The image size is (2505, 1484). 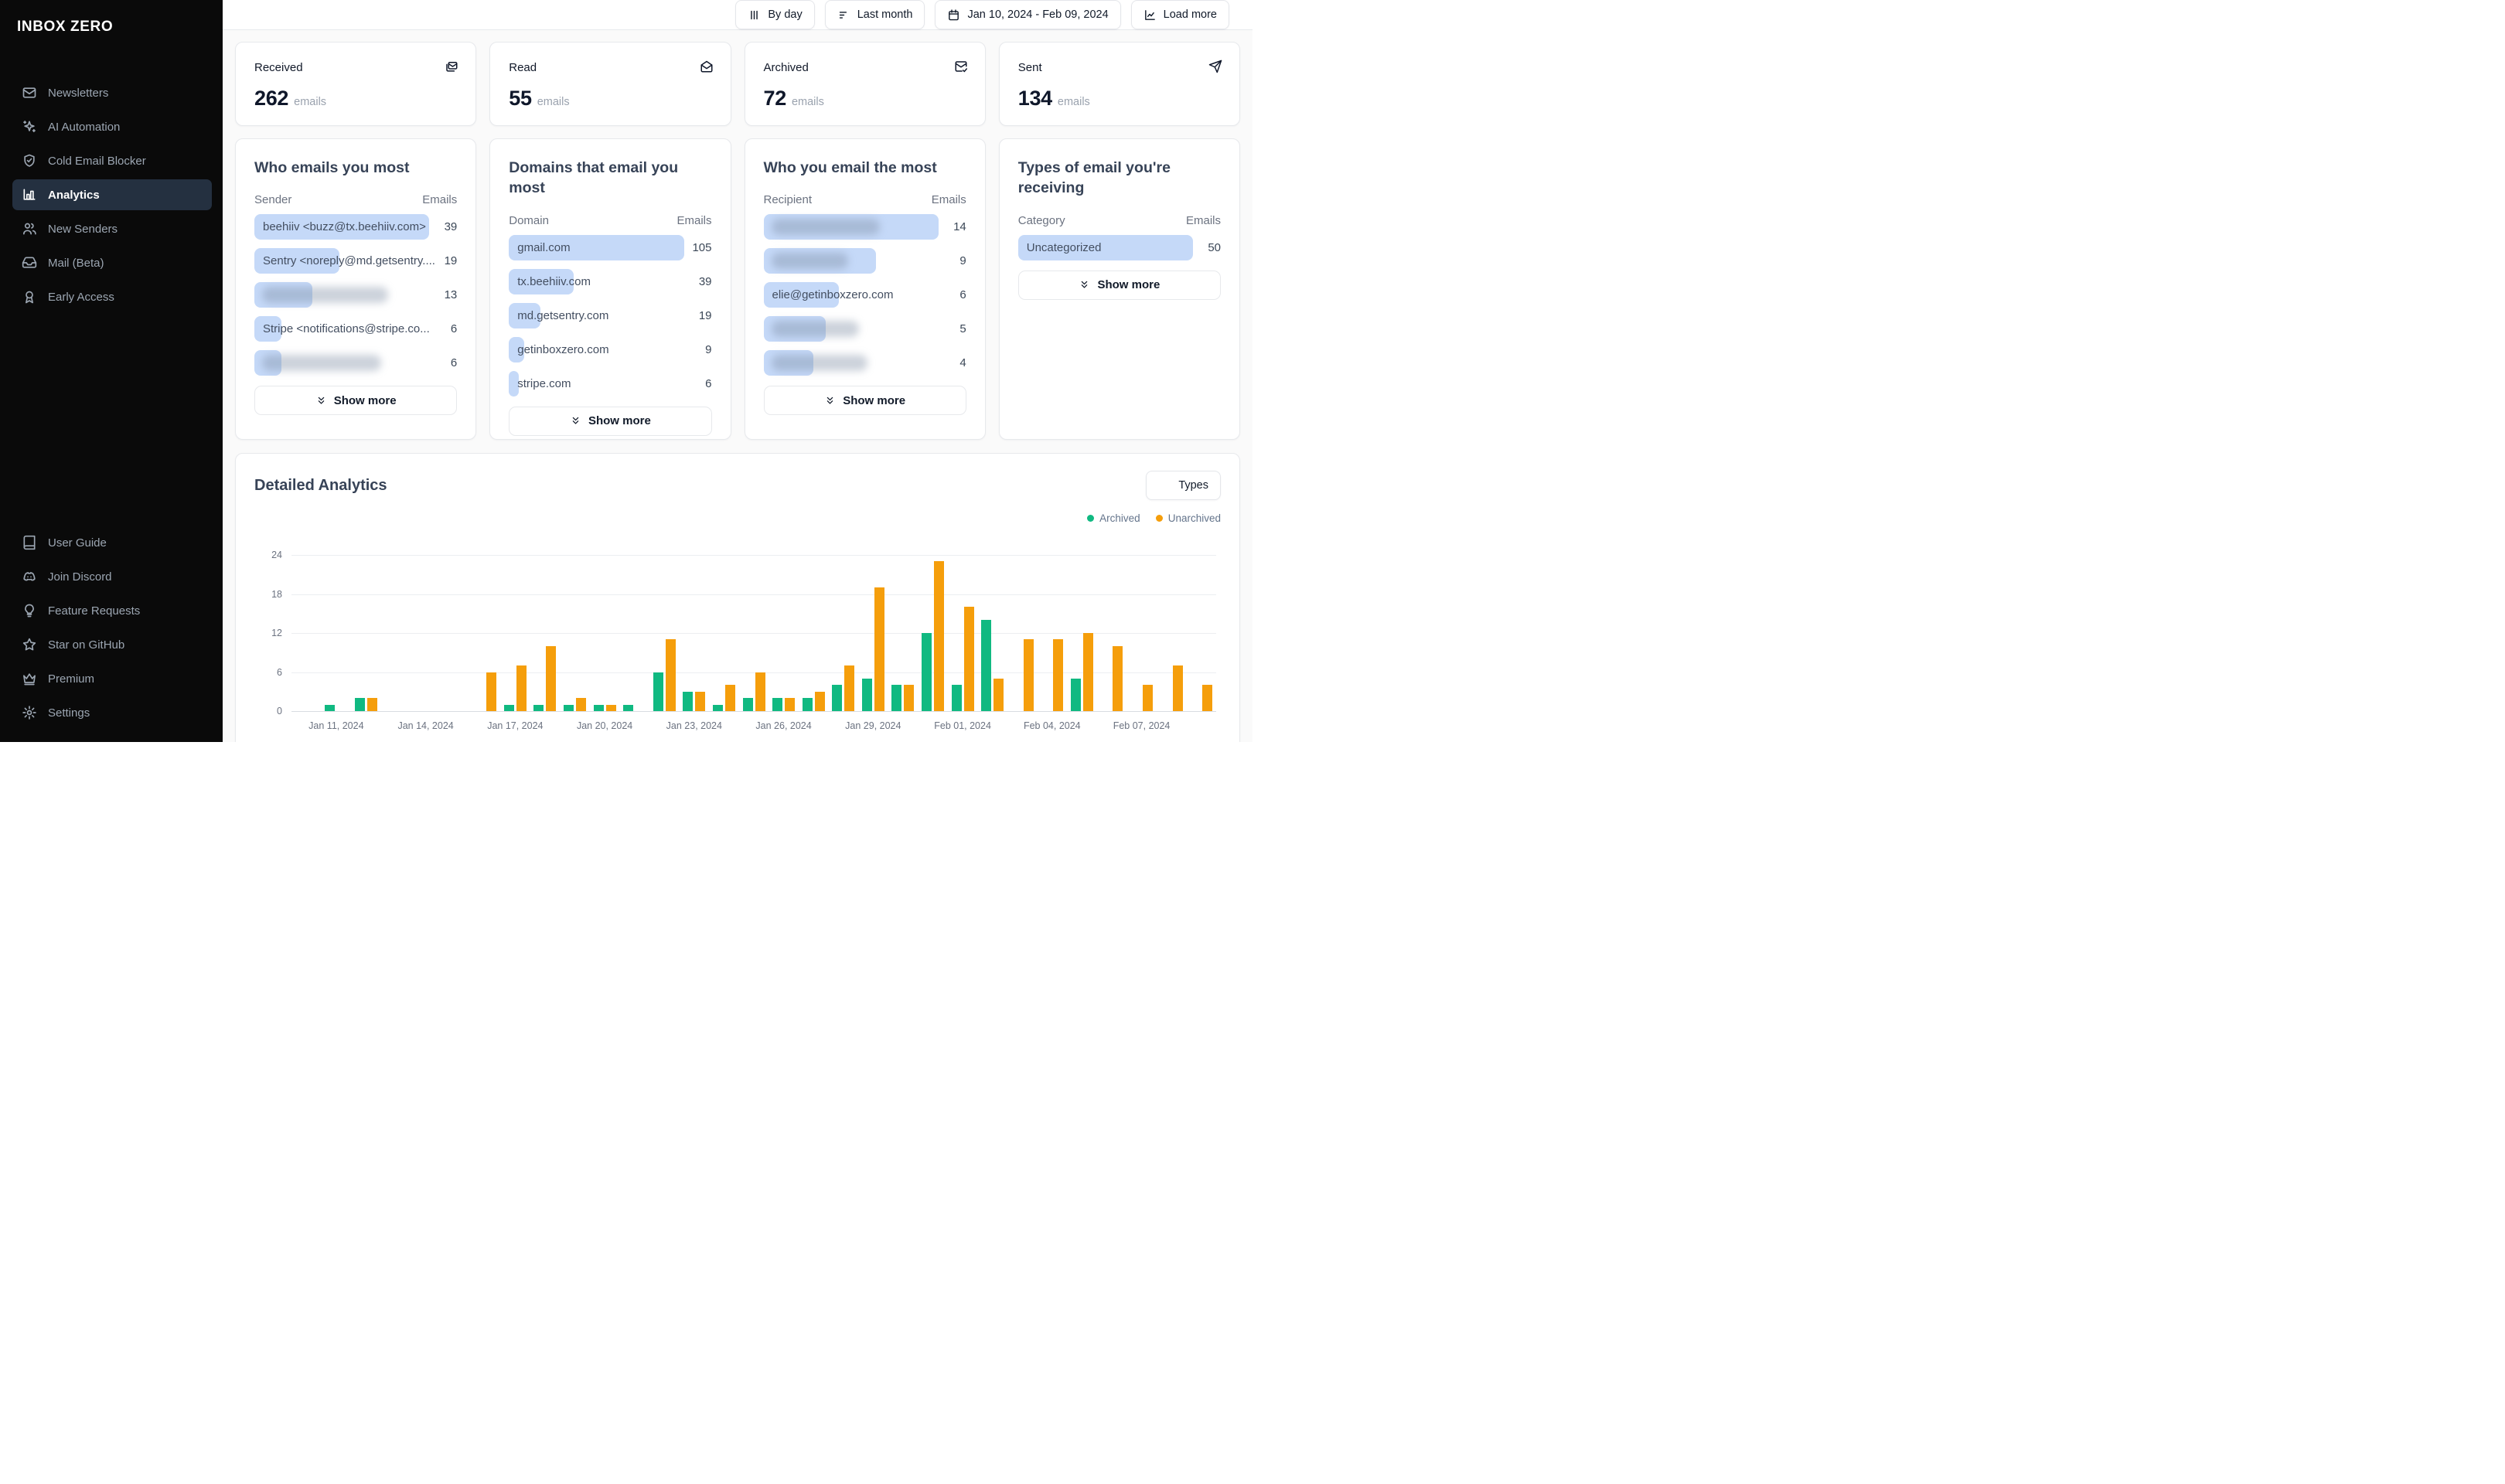 I want to click on star-icon, so click(x=29, y=644).